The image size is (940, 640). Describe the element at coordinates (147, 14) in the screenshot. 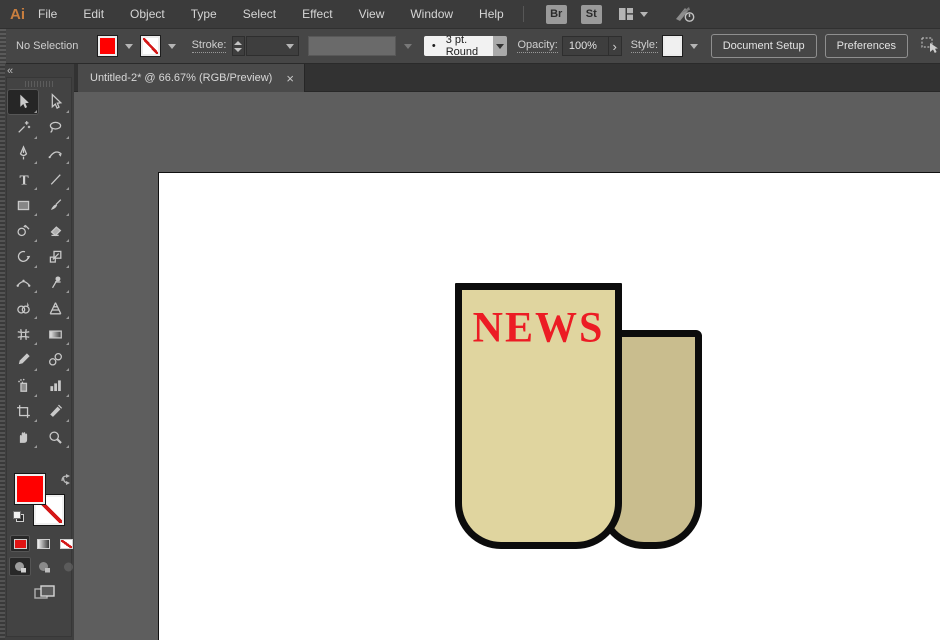

I see `menu-object: Object` at that location.